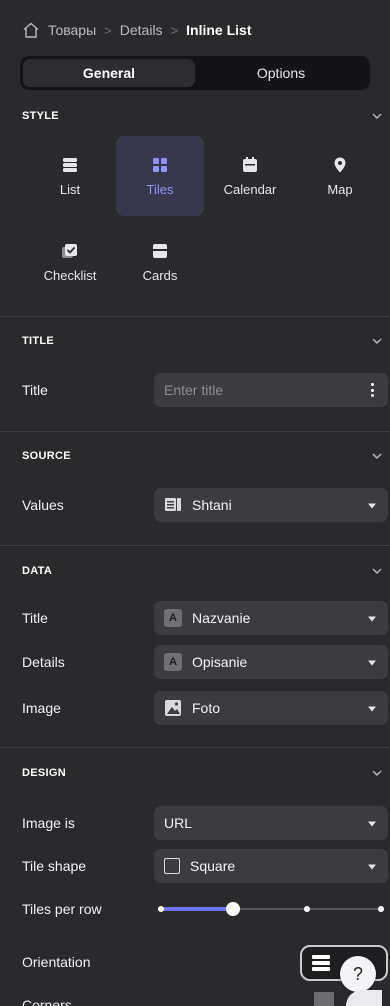 The width and height of the screenshot is (390, 1006). What do you see at coordinates (160, 164) in the screenshot?
I see `tiles-icon` at bounding box center [160, 164].